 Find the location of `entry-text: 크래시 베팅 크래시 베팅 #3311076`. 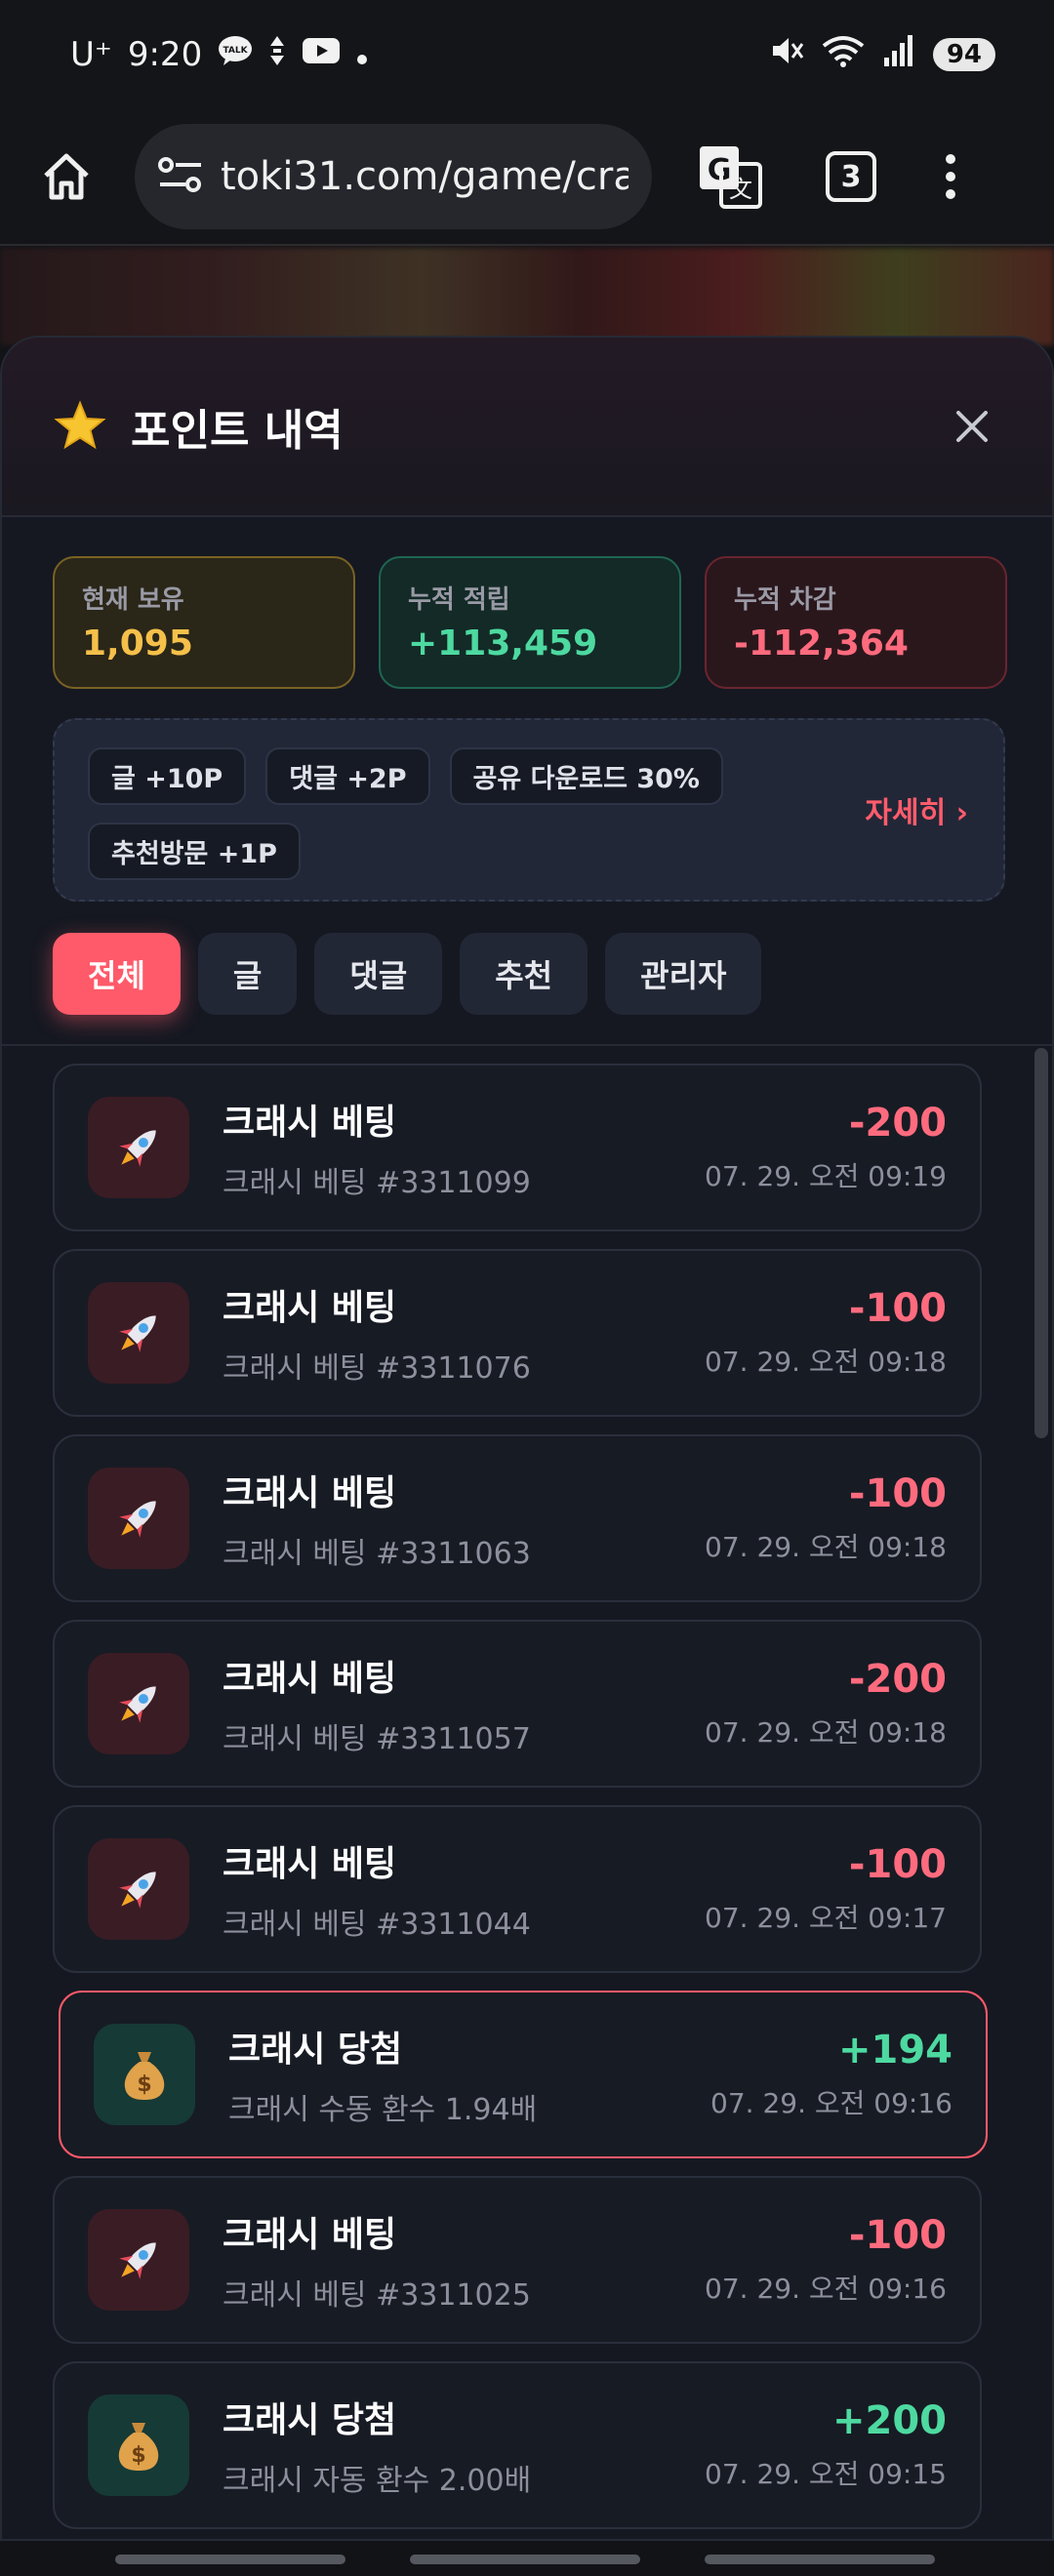

entry-text: 크래시 베팅 크래시 베팅 #3311076 is located at coordinates (377, 1333).